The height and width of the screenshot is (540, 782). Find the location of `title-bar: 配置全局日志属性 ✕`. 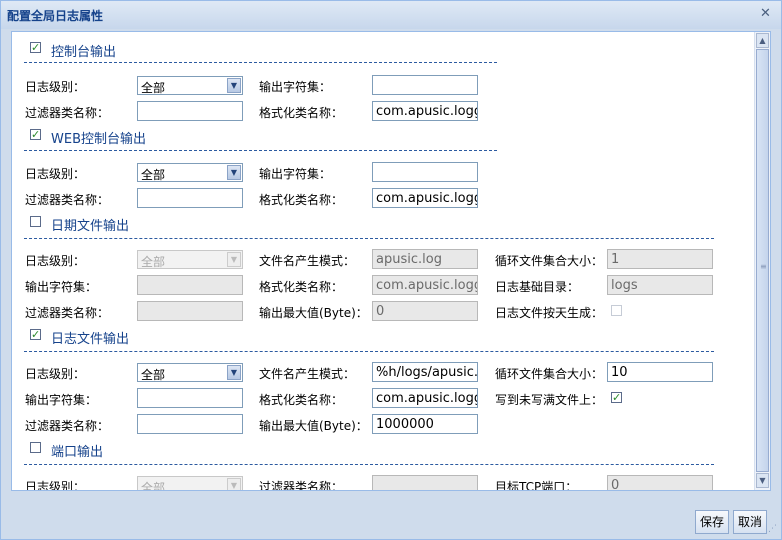

title-bar: 配置全局日志属性 ✕ is located at coordinates (391, 15).